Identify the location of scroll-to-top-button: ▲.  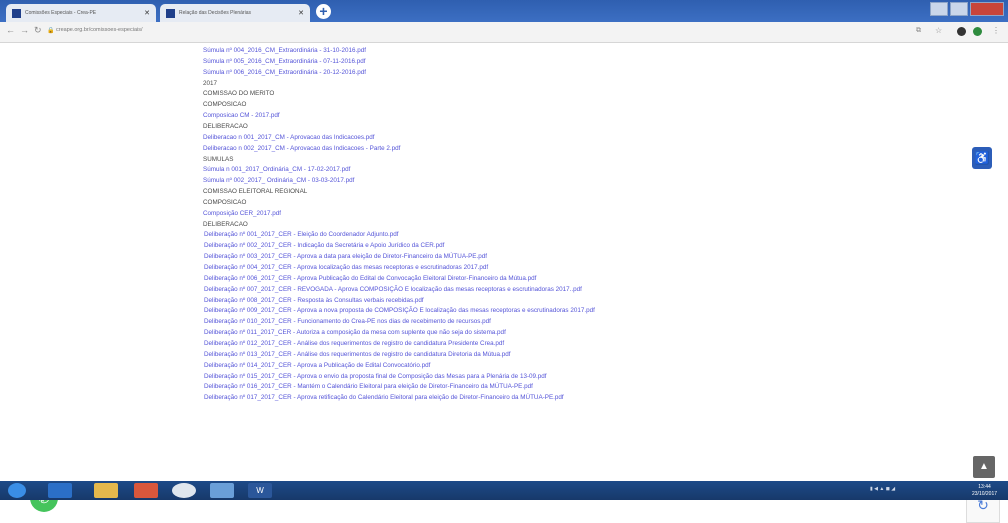
(984, 467).